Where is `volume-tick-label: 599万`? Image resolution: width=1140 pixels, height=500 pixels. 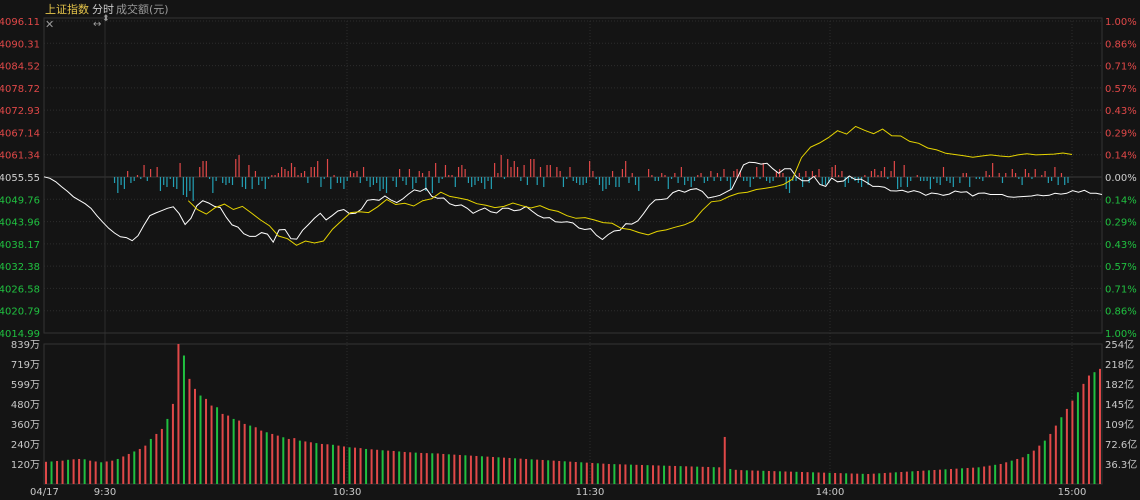
volume-tick-label: 599万 is located at coordinates (25, 385).